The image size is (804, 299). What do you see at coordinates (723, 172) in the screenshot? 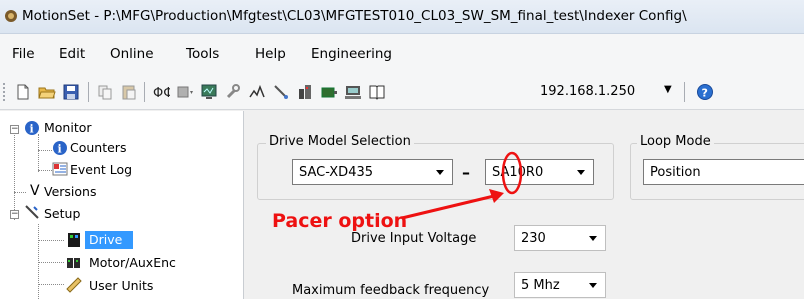
I see `loop-mode-combo: Position` at bounding box center [723, 172].